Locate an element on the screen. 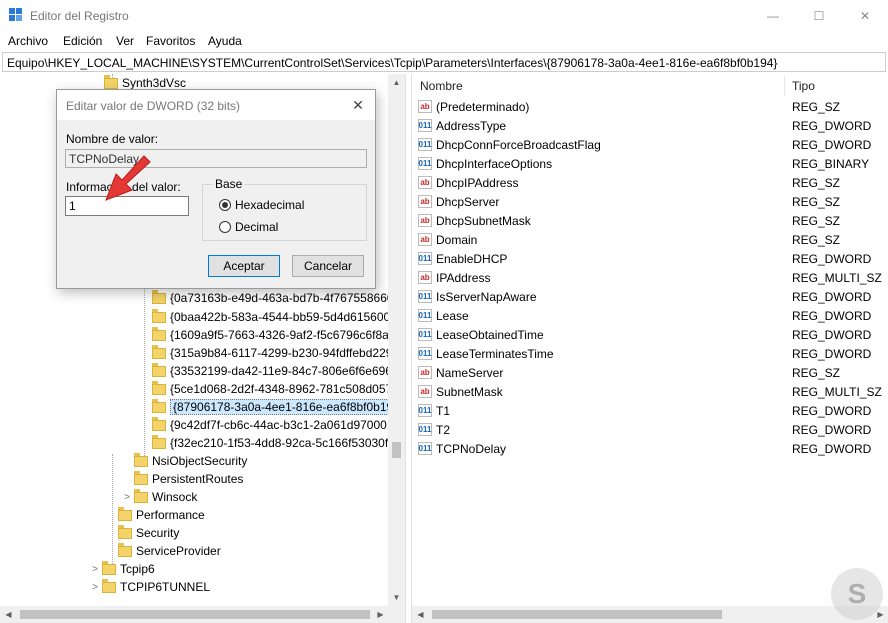 This screenshot has width=888, height=623. menu-ver: Ver is located at coordinates (125, 41).